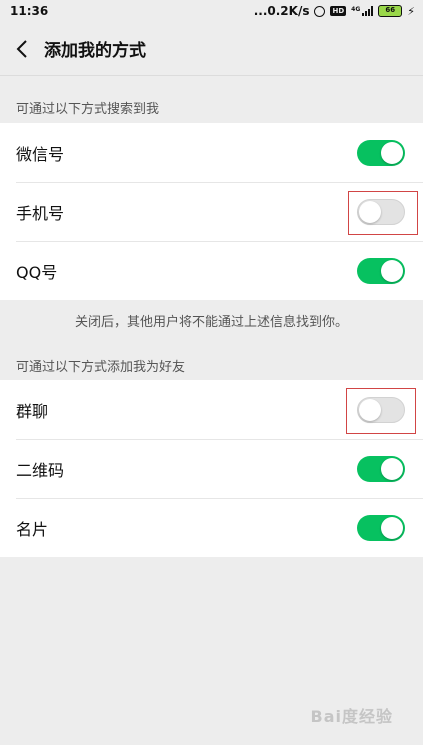  What do you see at coordinates (211, 152) in the screenshot?
I see `setting-row-wechat-id: 微信号` at bounding box center [211, 152].